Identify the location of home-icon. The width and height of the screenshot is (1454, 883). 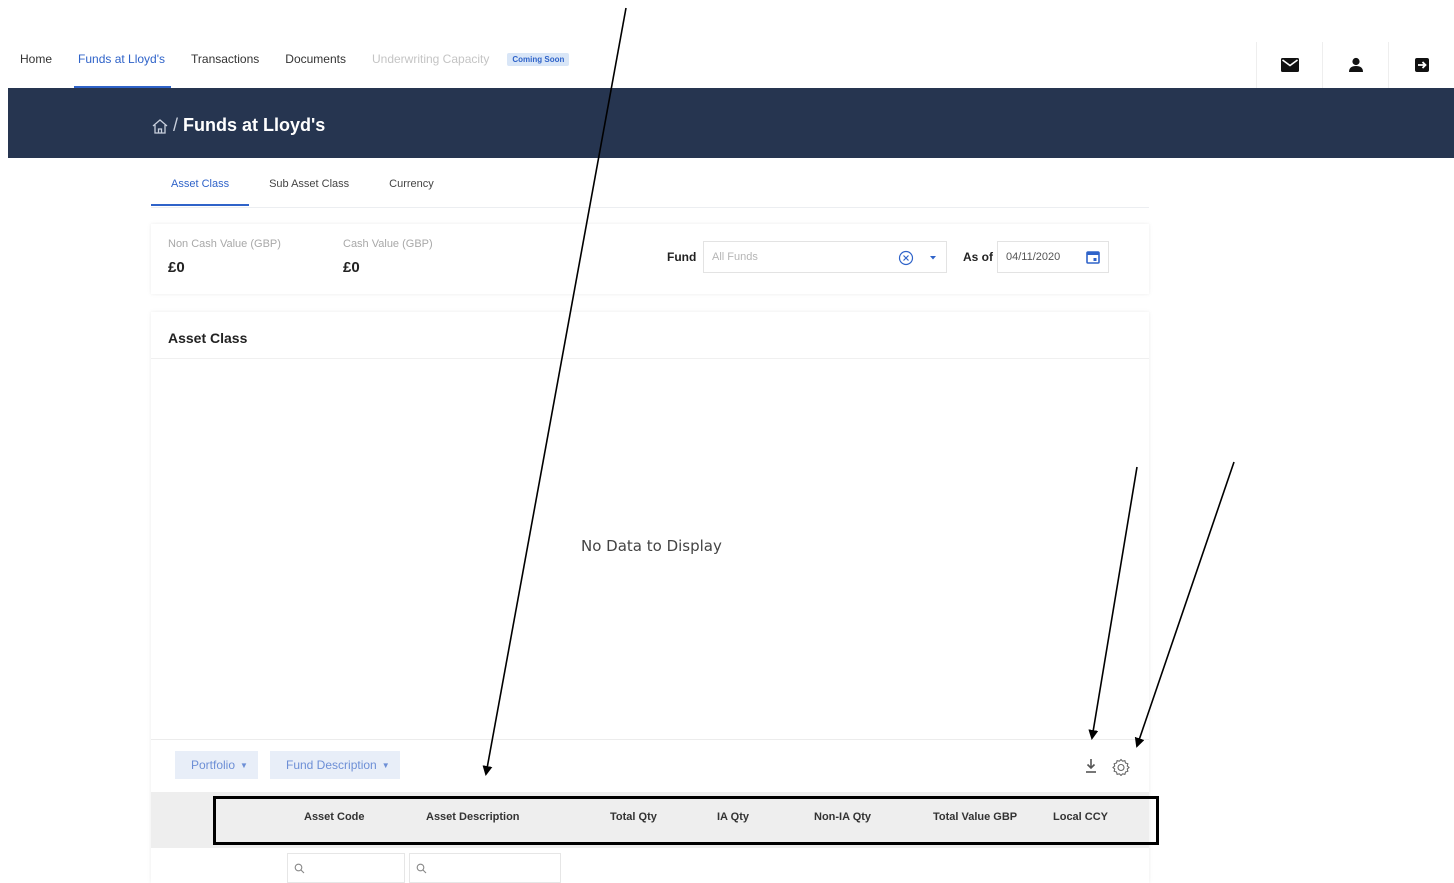
(160, 126).